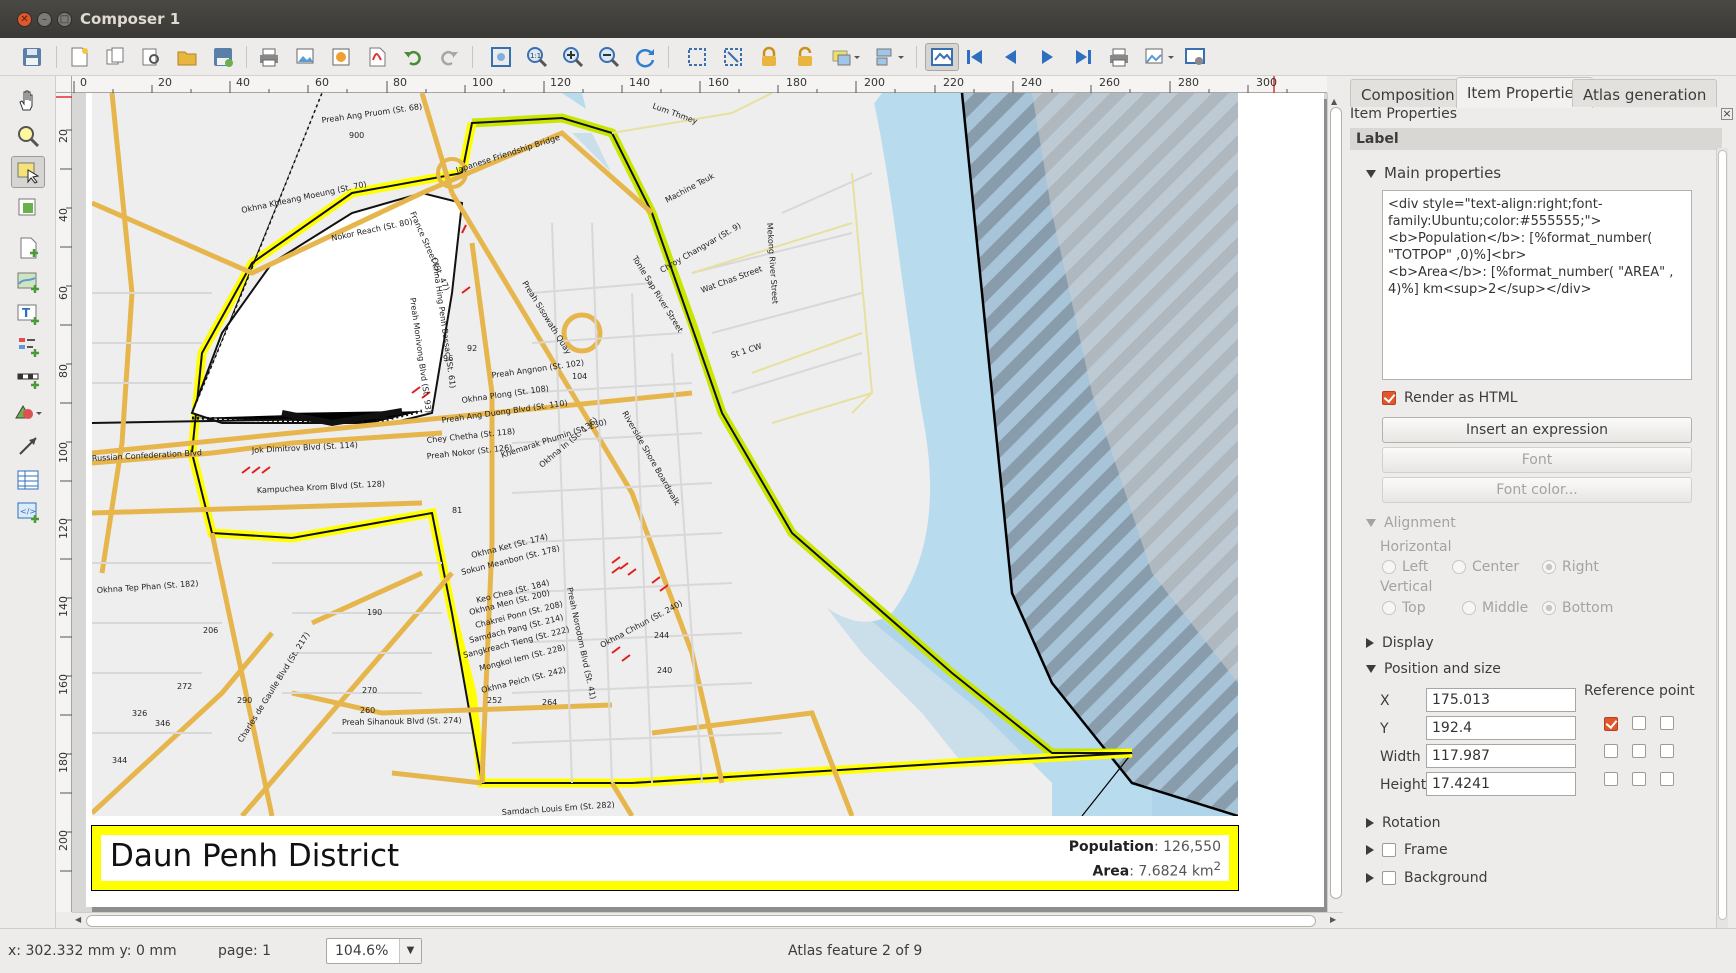 The height and width of the screenshot is (973, 1736). Describe the element at coordinates (410, 951) in the screenshot. I see `chevron-down-icon: ▼` at that location.